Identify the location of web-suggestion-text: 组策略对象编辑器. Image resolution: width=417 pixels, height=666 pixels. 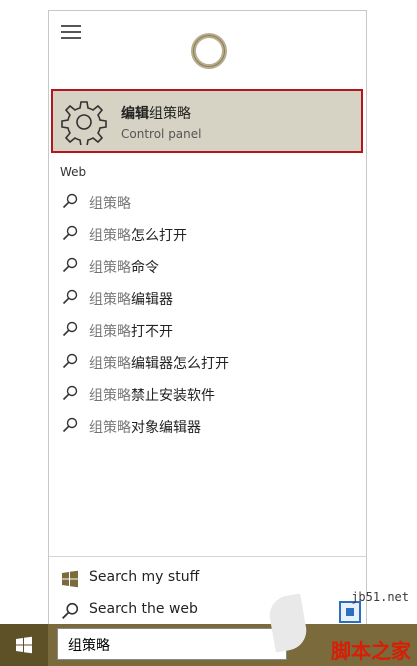
(145, 428).